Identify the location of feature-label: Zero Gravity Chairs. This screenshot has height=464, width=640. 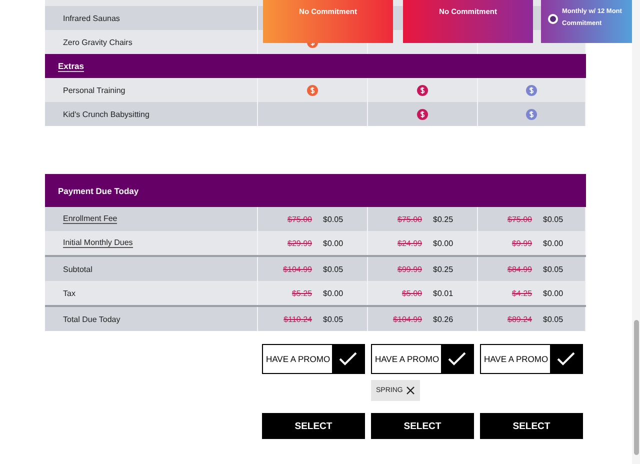
(97, 42).